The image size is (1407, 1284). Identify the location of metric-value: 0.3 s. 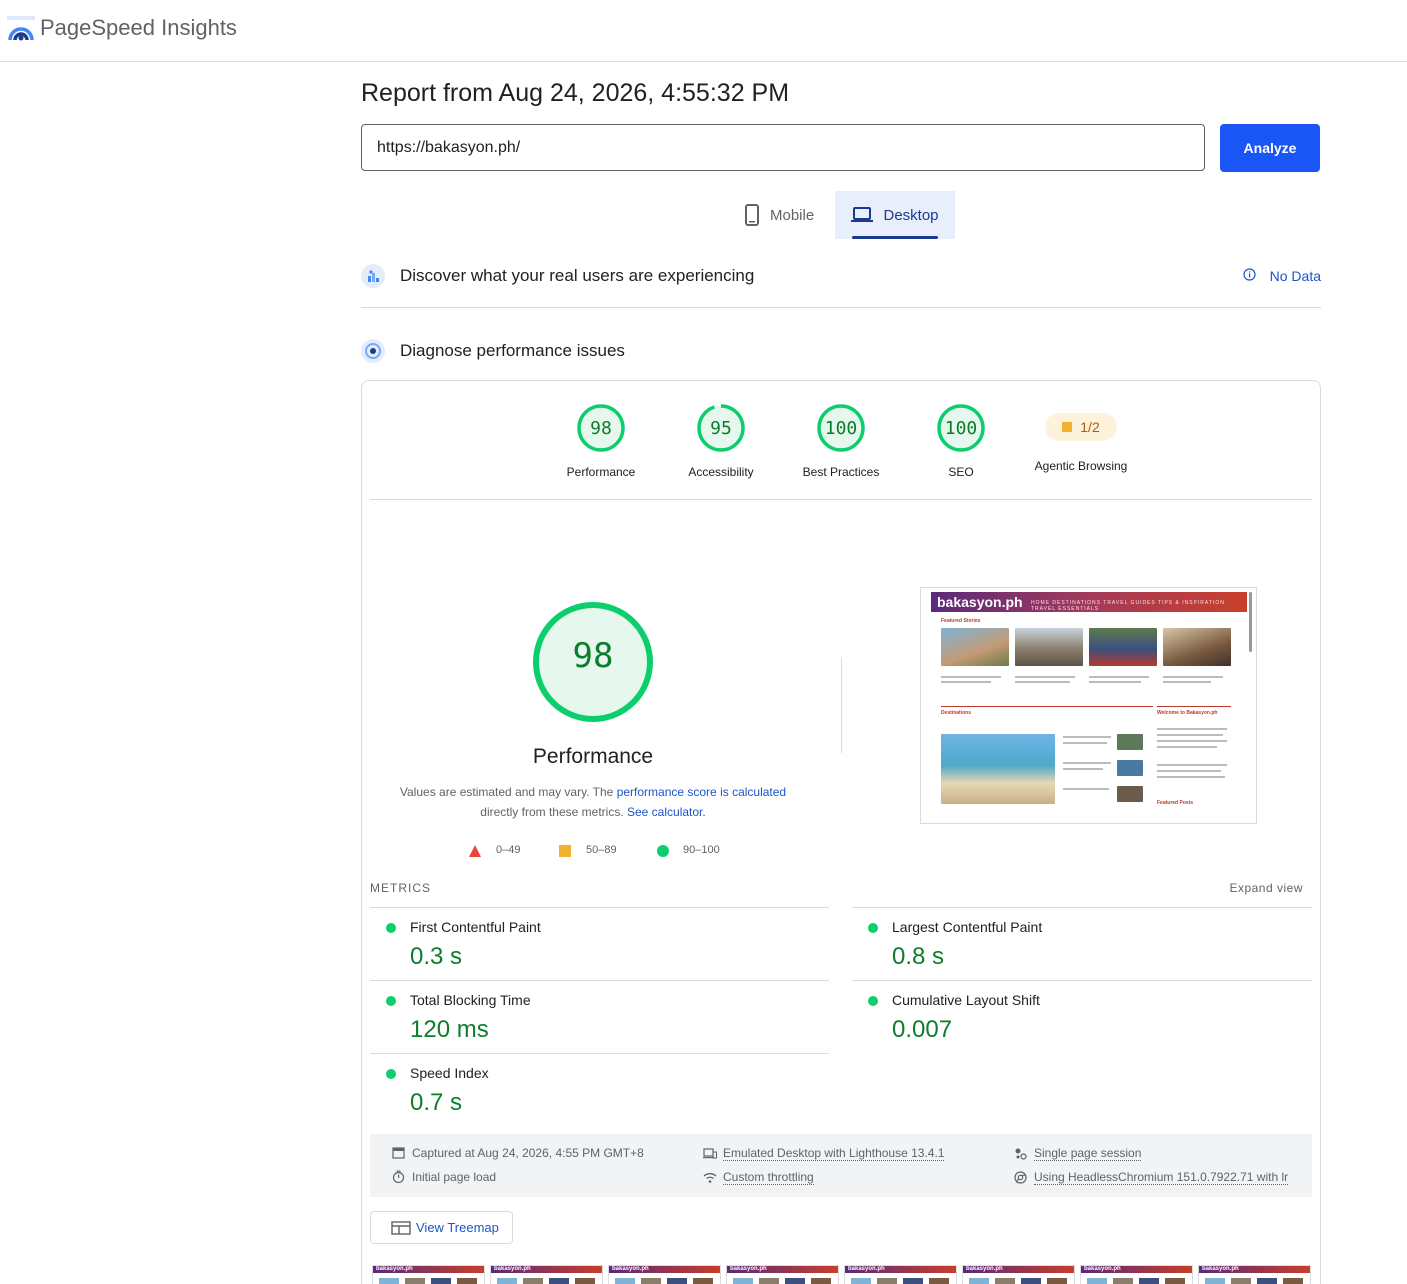
(436, 956).